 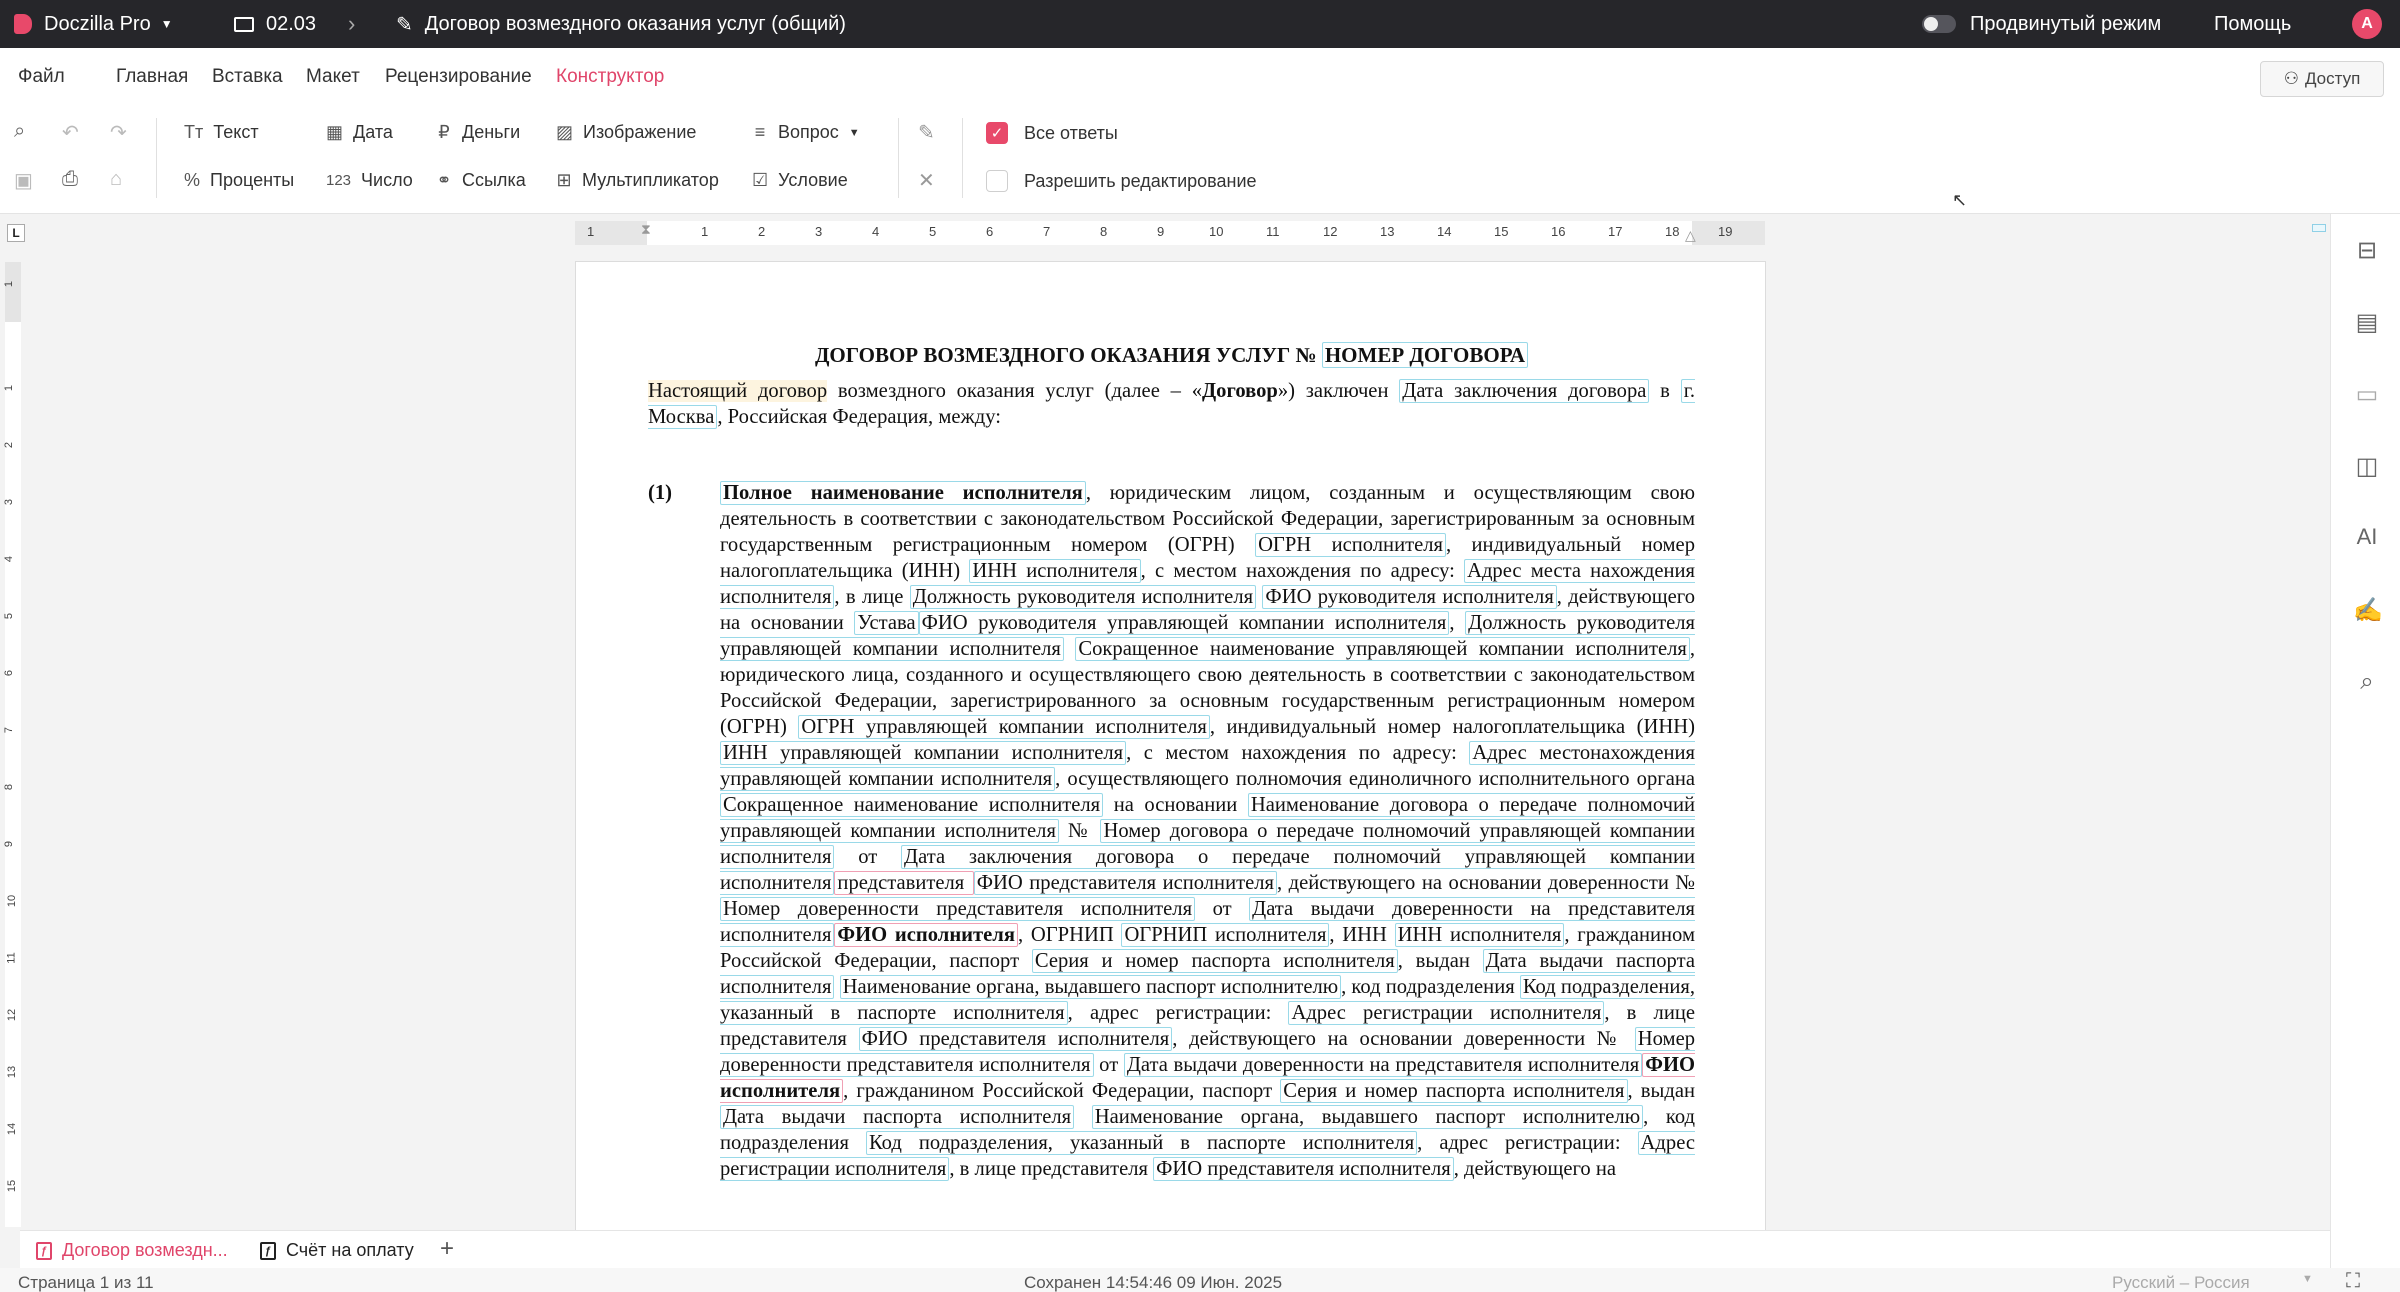 What do you see at coordinates (2353, 1281) in the screenshot?
I see `fullscreen-icon: ⛶` at bounding box center [2353, 1281].